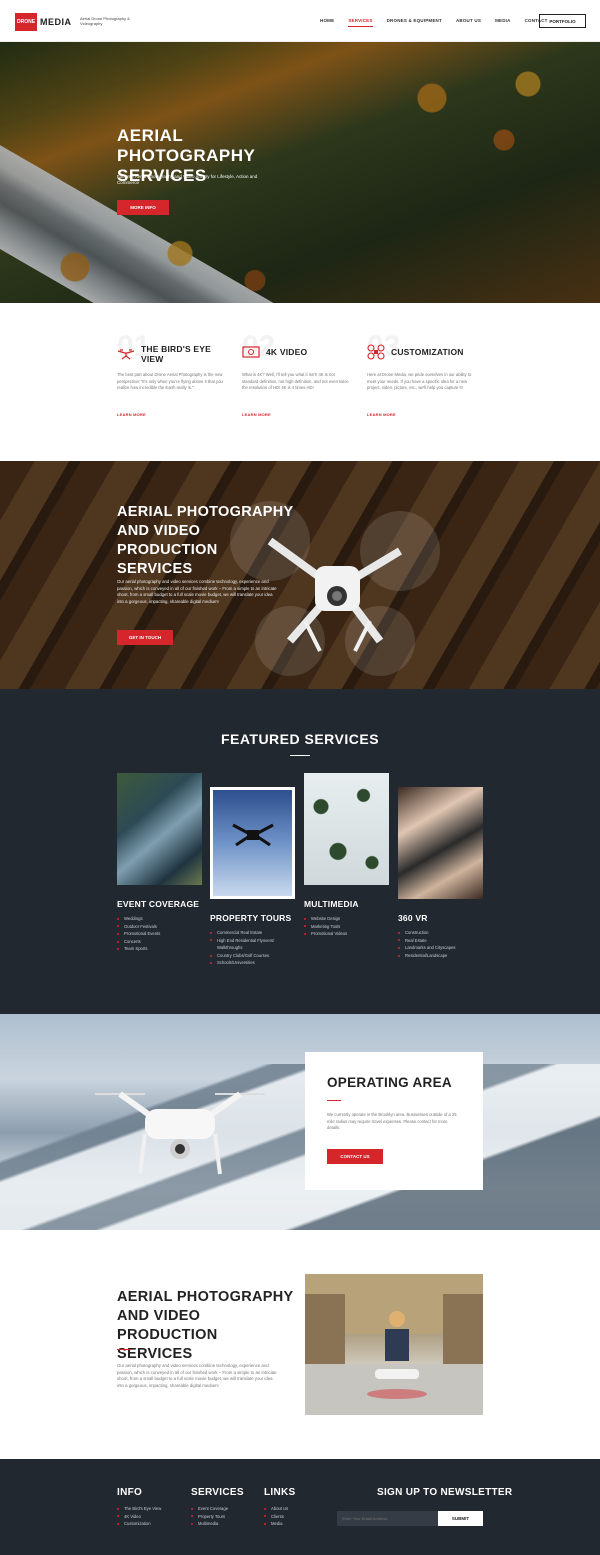  I want to click on more-info-button: MORE INFO, so click(143, 207).